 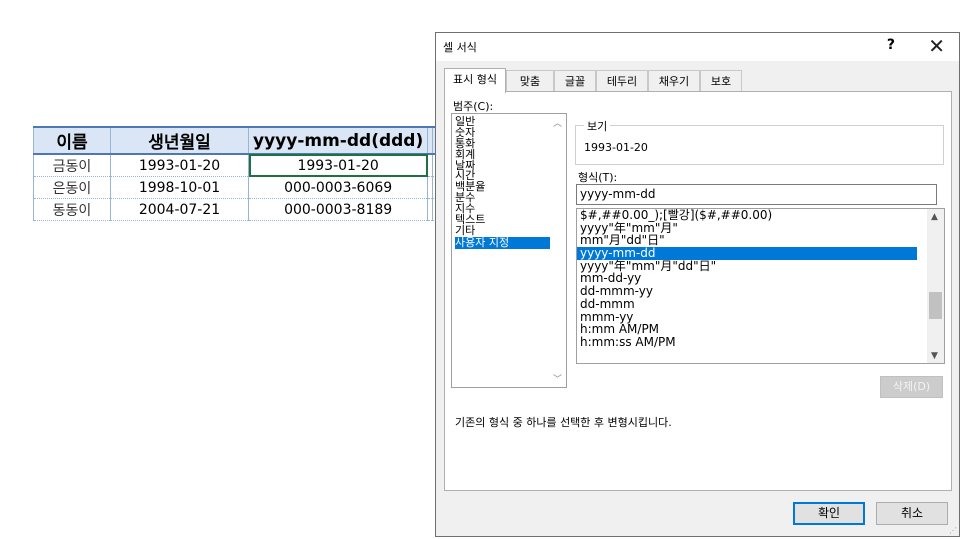 I want to click on header-cell-name: 이름, so click(x=72, y=140).